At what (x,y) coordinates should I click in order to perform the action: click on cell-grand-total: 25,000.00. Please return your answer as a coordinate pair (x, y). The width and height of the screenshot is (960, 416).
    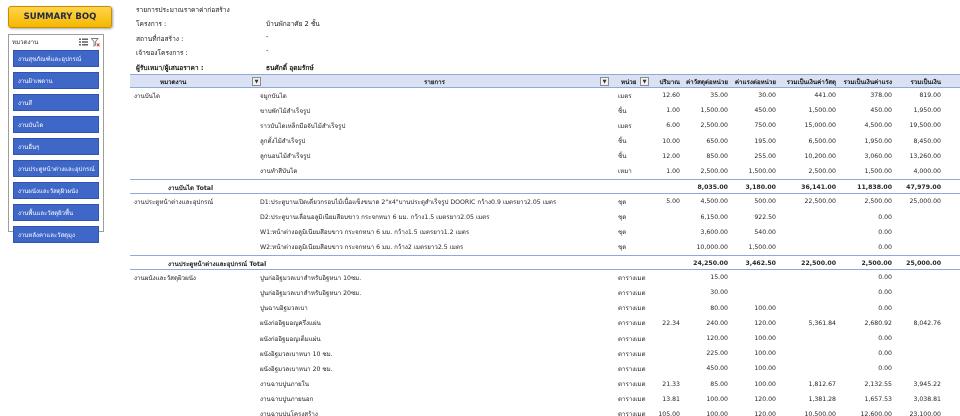
    Looking at the image, I should click on (925, 202).